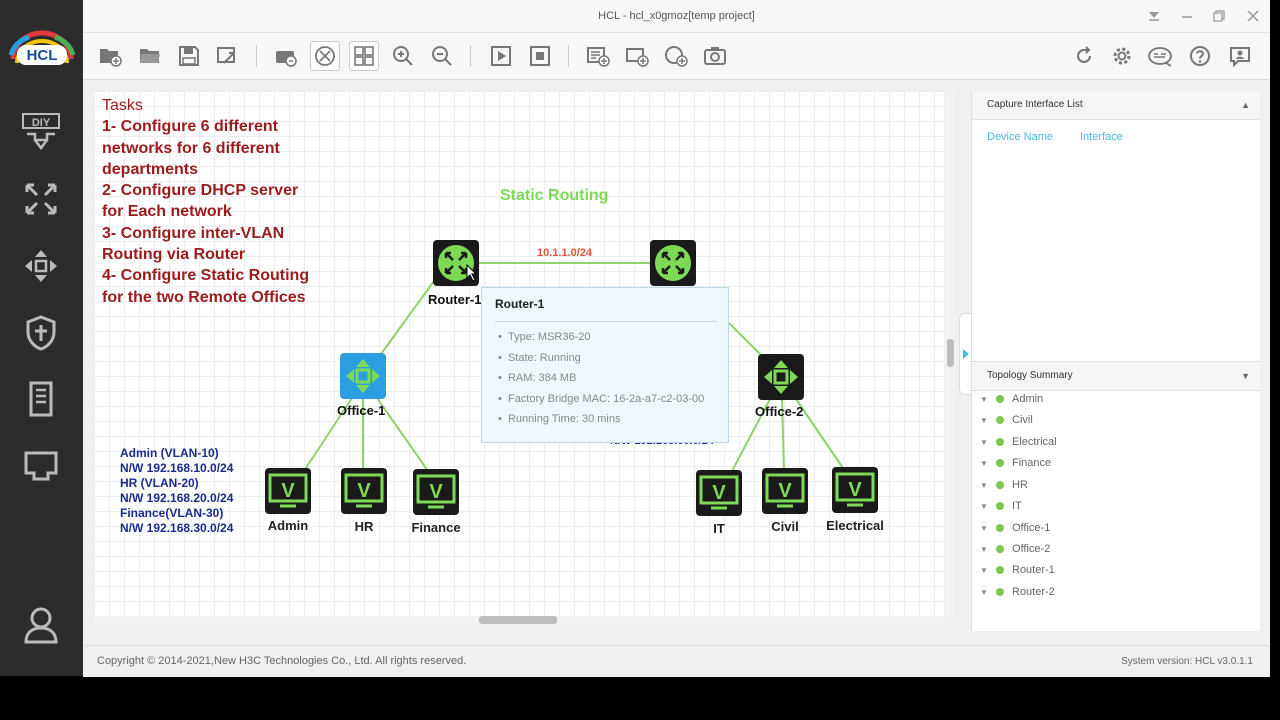 The image size is (1280, 720). I want to click on diy-icon: DIY, so click(41, 133).